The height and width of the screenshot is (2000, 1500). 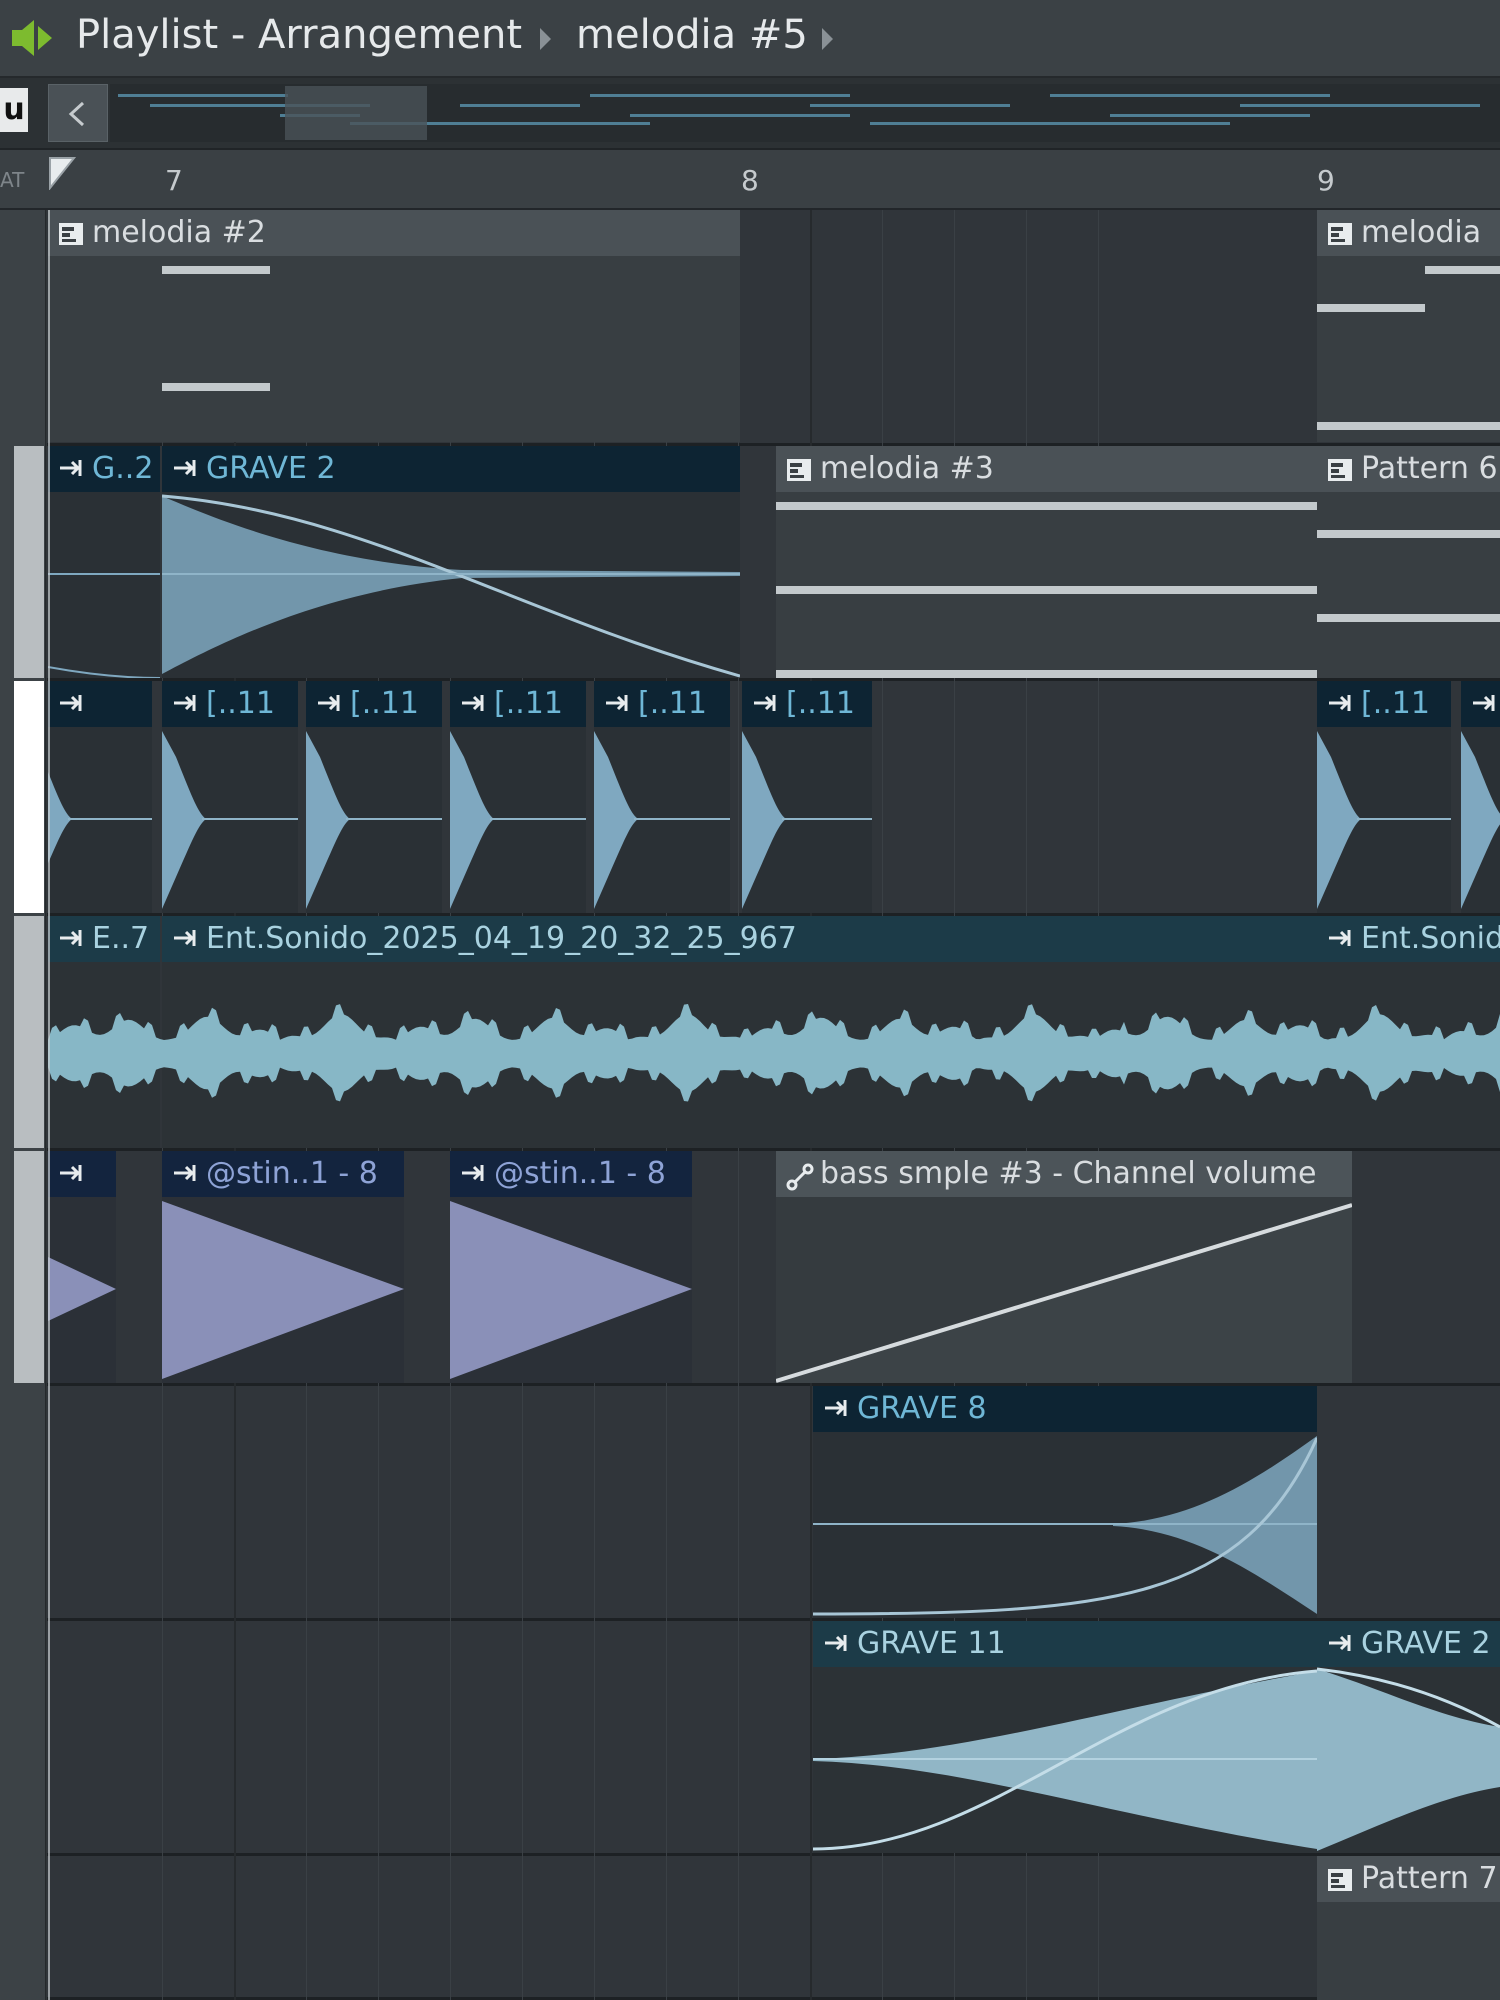 I want to click on pattern-menu-arrow-icon, so click(x=827, y=39).